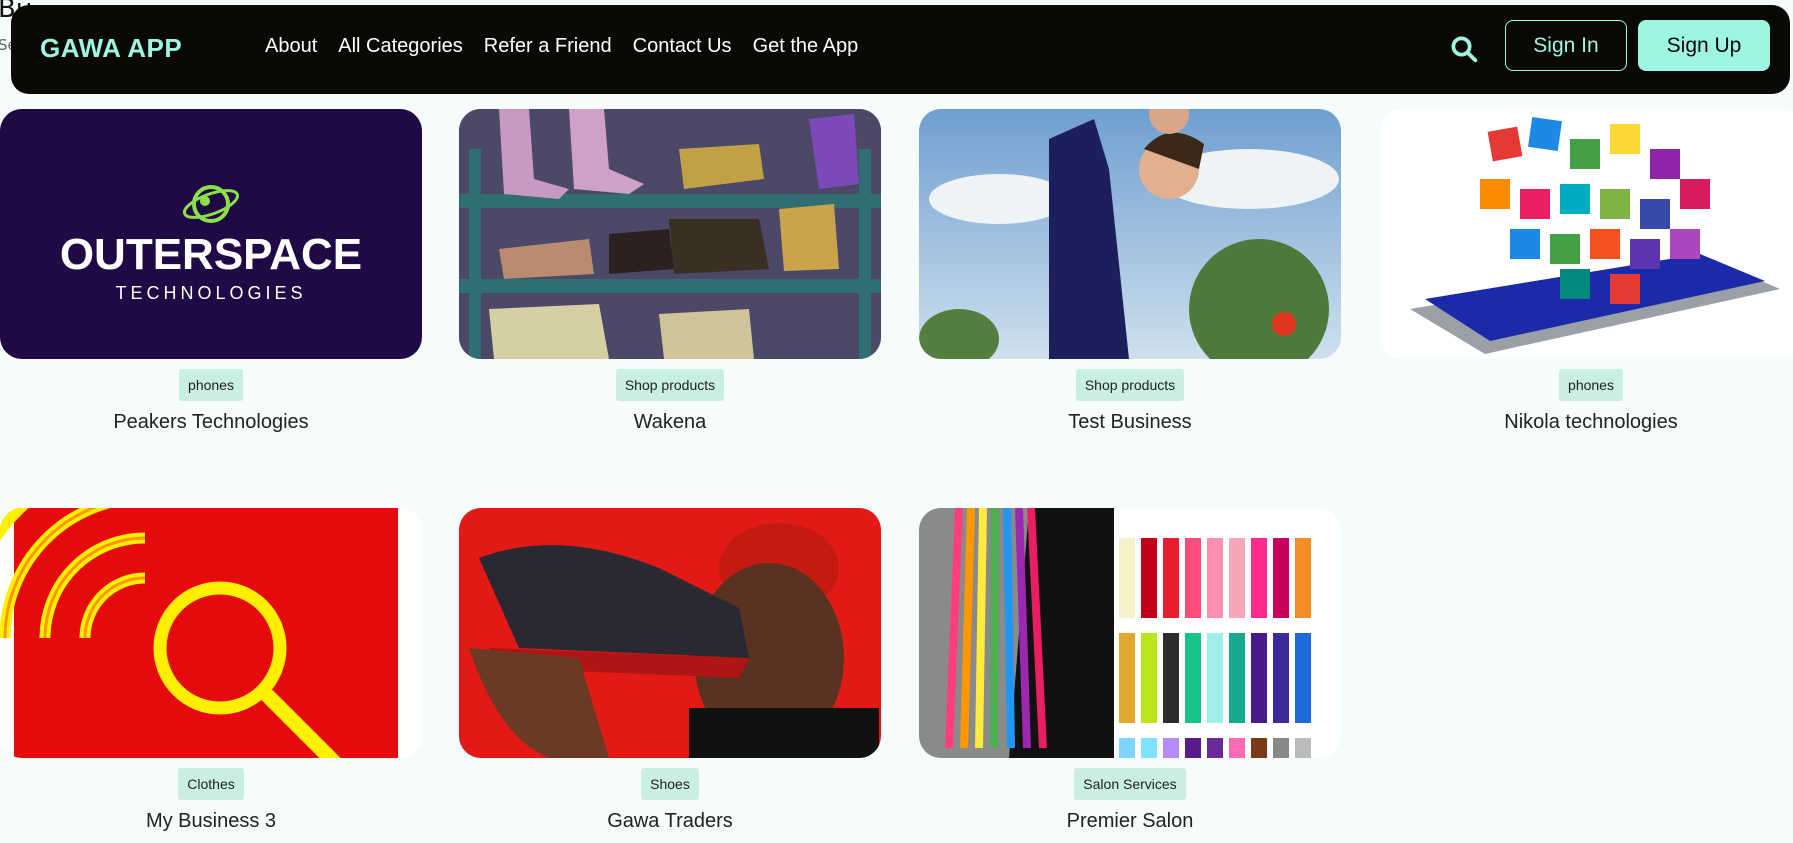  Describe the element at coordinates (1586, 234) in the screenshot. I see `business-image-phone-apps` at that location.